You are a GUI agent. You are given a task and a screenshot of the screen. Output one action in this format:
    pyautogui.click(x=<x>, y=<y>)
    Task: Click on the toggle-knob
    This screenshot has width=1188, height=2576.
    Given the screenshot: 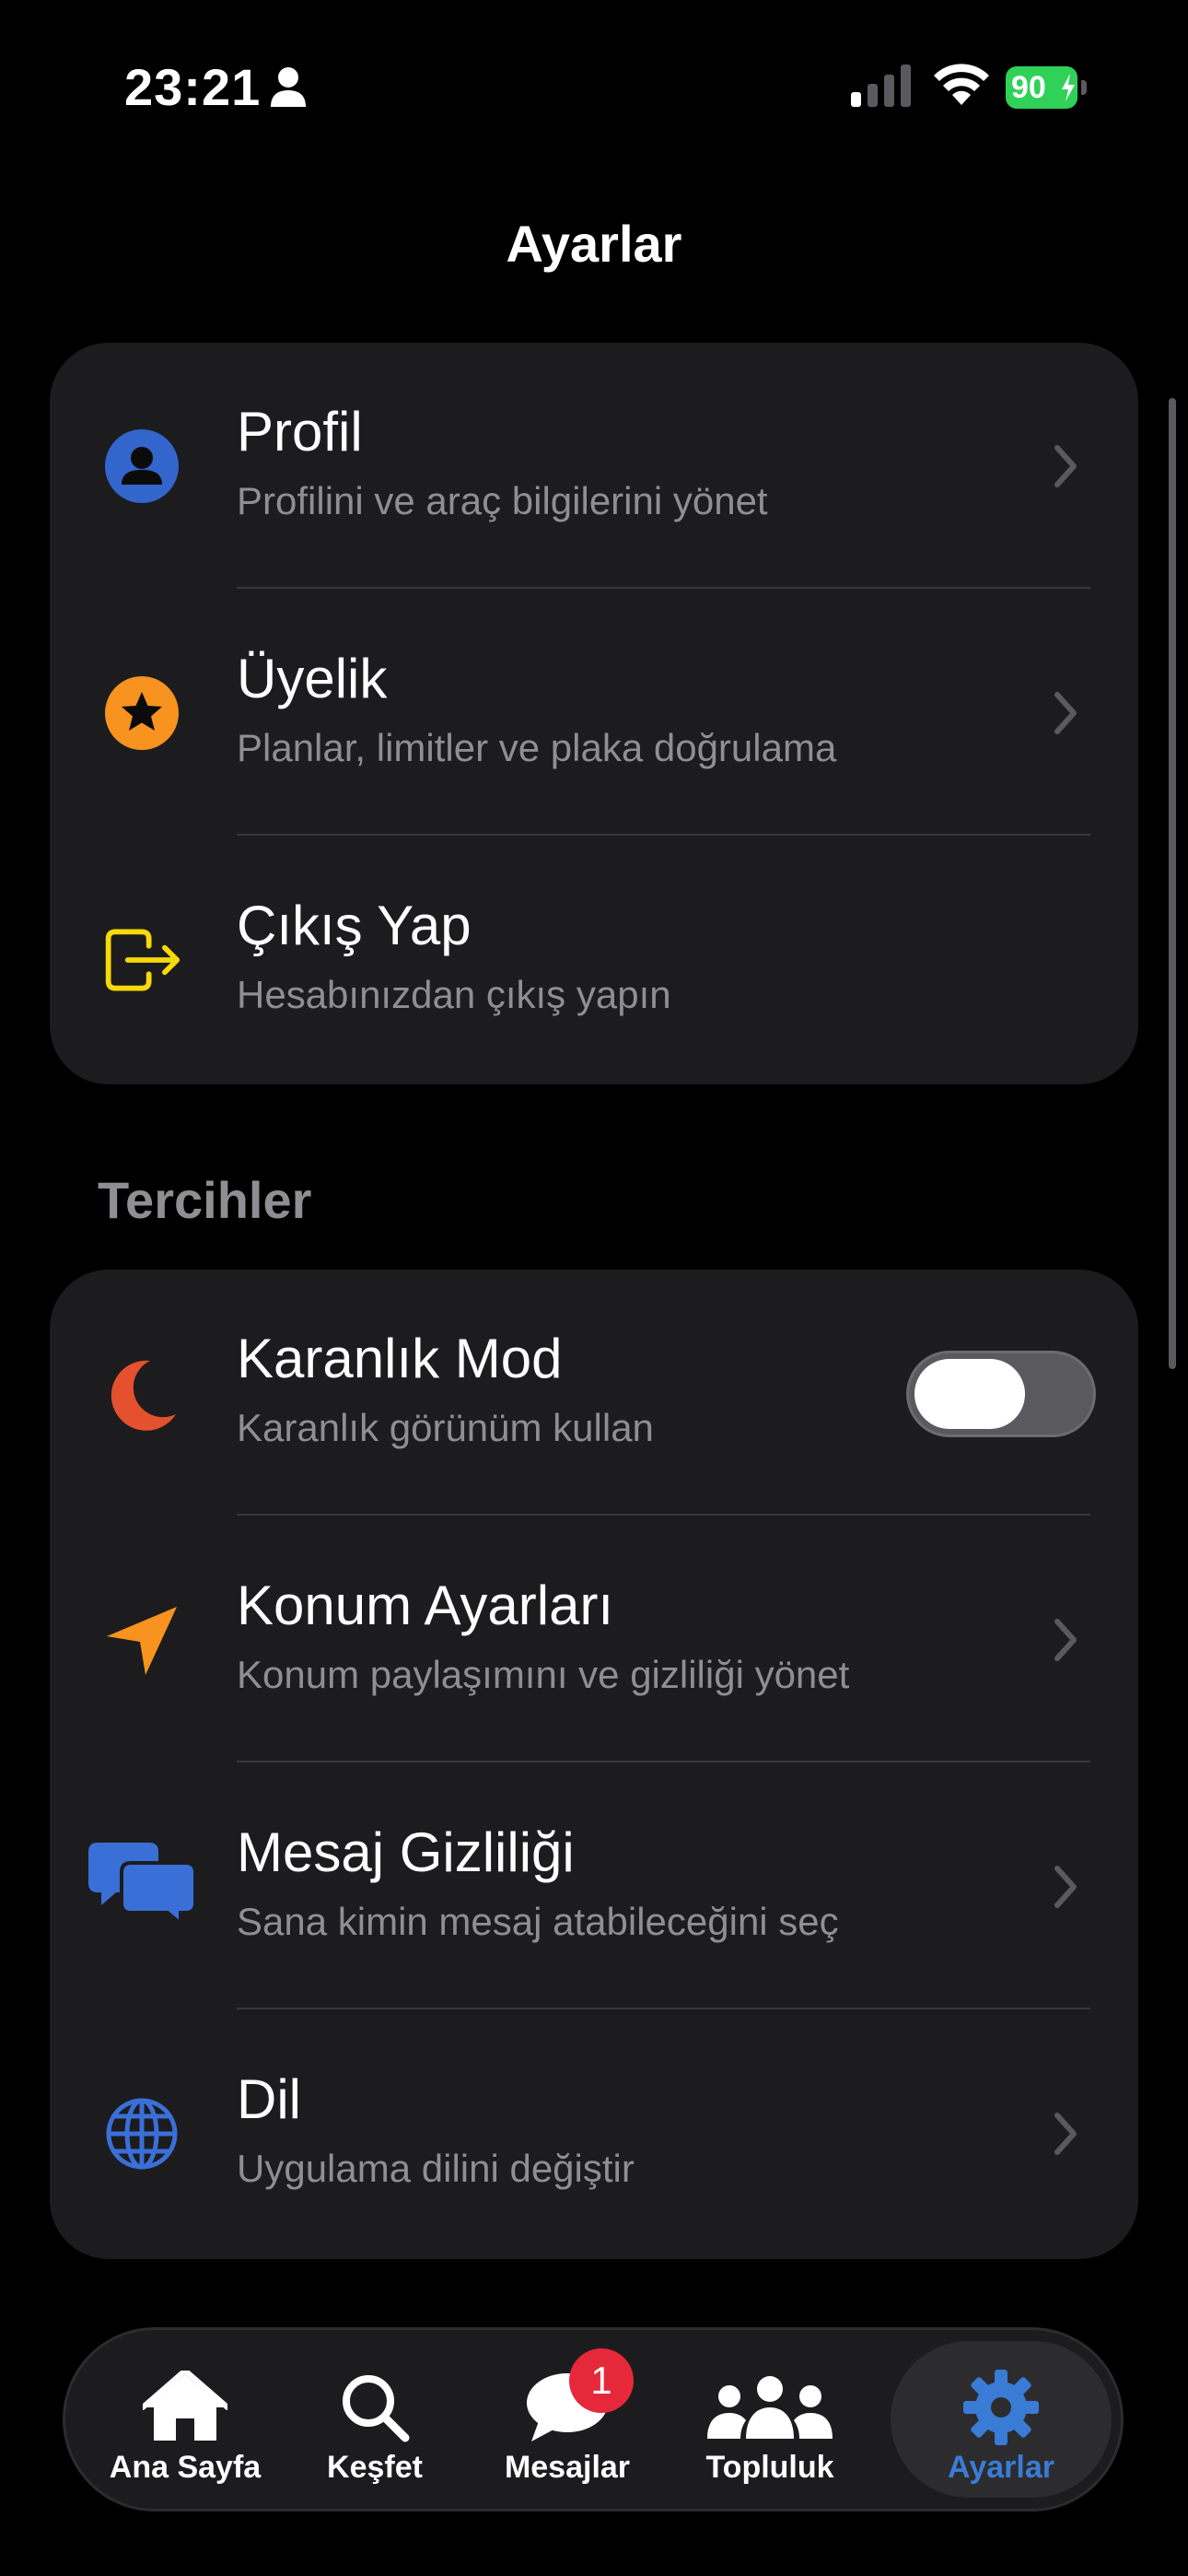 What is the action you would take?
    pyautogui.click(x=970, y=1394)
    